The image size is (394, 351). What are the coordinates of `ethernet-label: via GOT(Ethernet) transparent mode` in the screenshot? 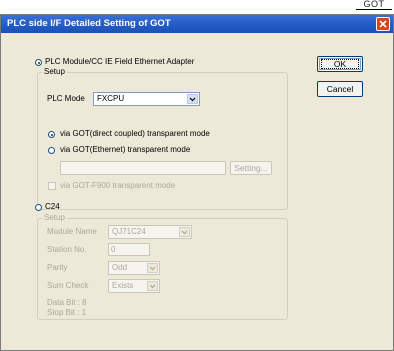 It's located at (125, 150).